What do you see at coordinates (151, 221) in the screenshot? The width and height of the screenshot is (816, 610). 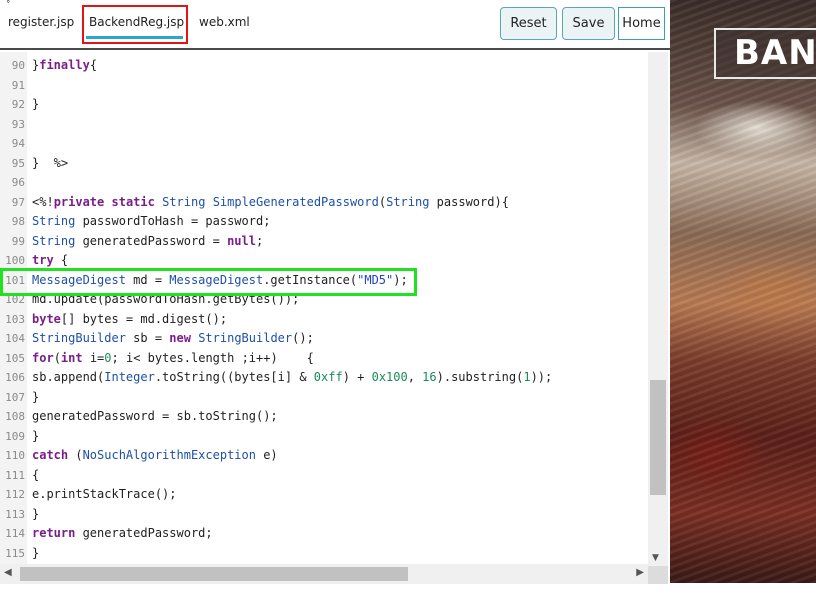 I see `code-text: String passwordToHash = password;` at bounding box center [151, 221].